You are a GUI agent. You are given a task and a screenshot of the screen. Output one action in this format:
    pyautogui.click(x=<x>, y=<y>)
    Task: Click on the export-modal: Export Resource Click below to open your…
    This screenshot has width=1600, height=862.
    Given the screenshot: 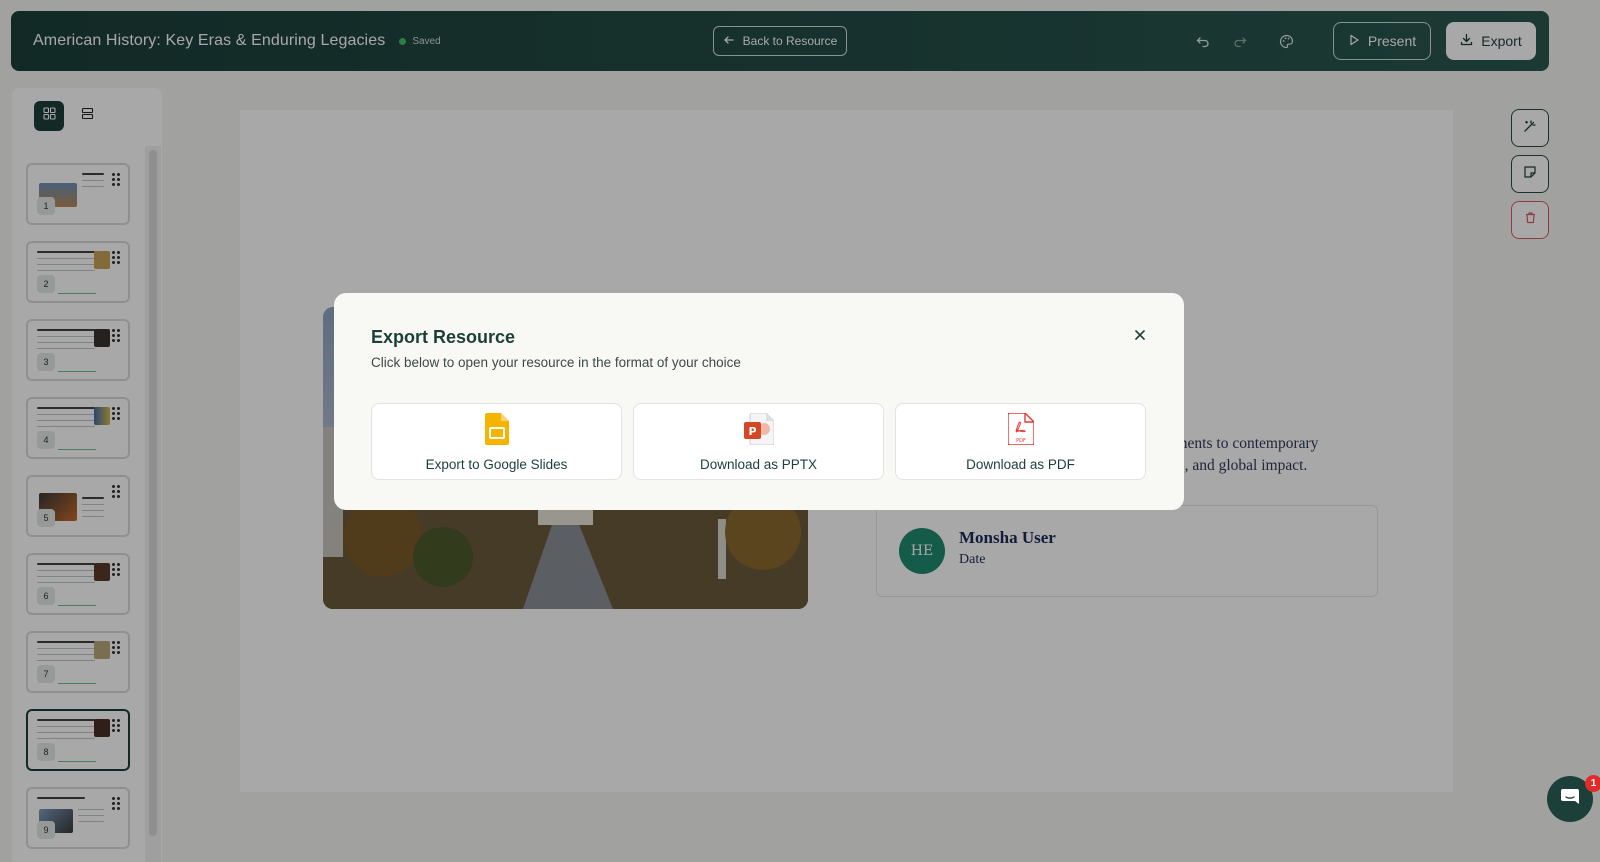 What is the action you would take?
    pyautogui.click(x=759, y=401)
    